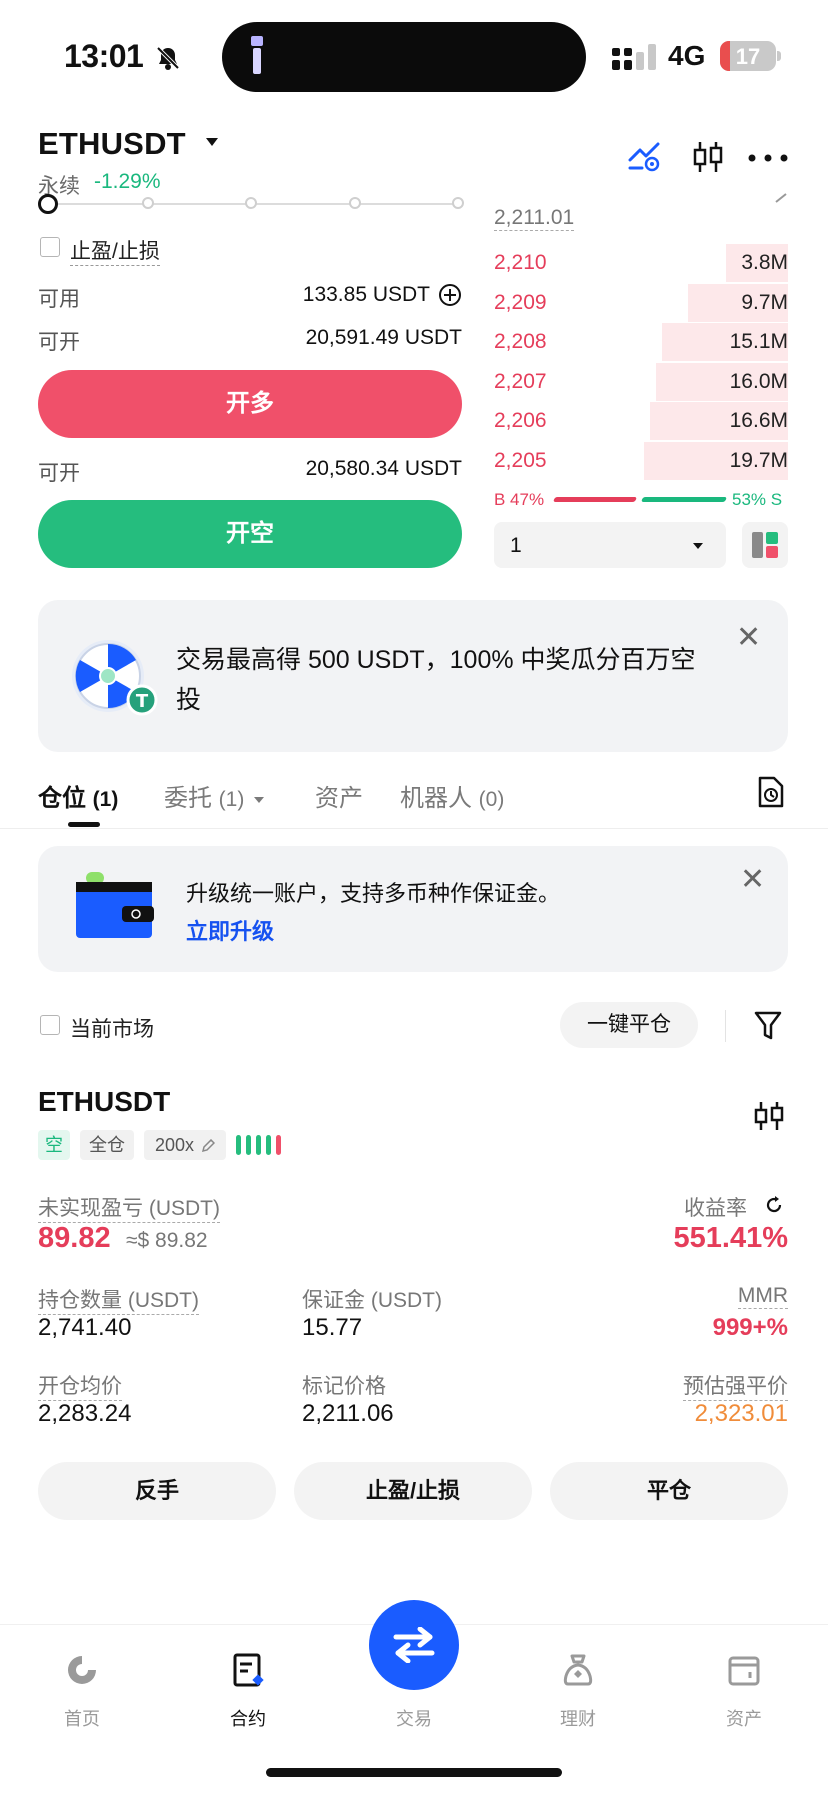  What do you see at coordinates (758, 341) in the screenshot?
I see `ask-size: 15.1M` at bounding box center [758, 341].